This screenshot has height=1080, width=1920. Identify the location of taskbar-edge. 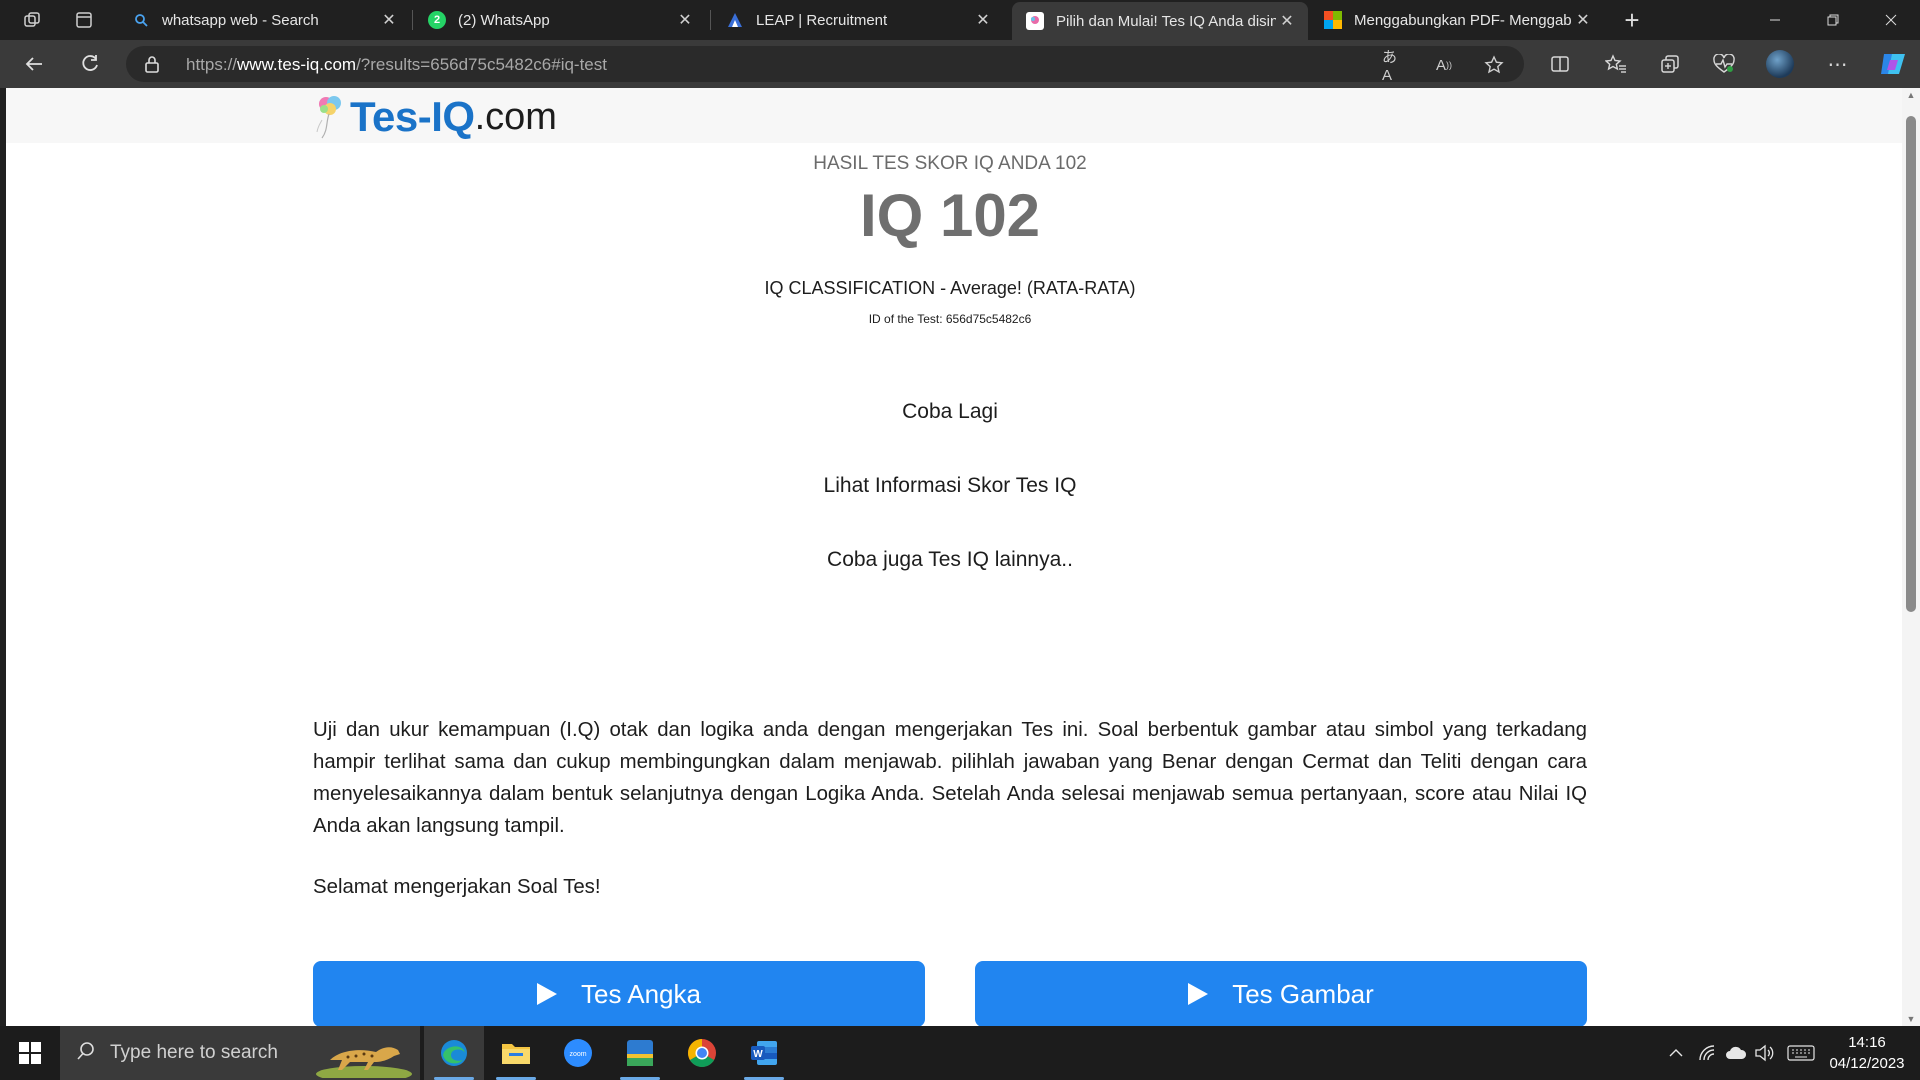
(454, 1053).